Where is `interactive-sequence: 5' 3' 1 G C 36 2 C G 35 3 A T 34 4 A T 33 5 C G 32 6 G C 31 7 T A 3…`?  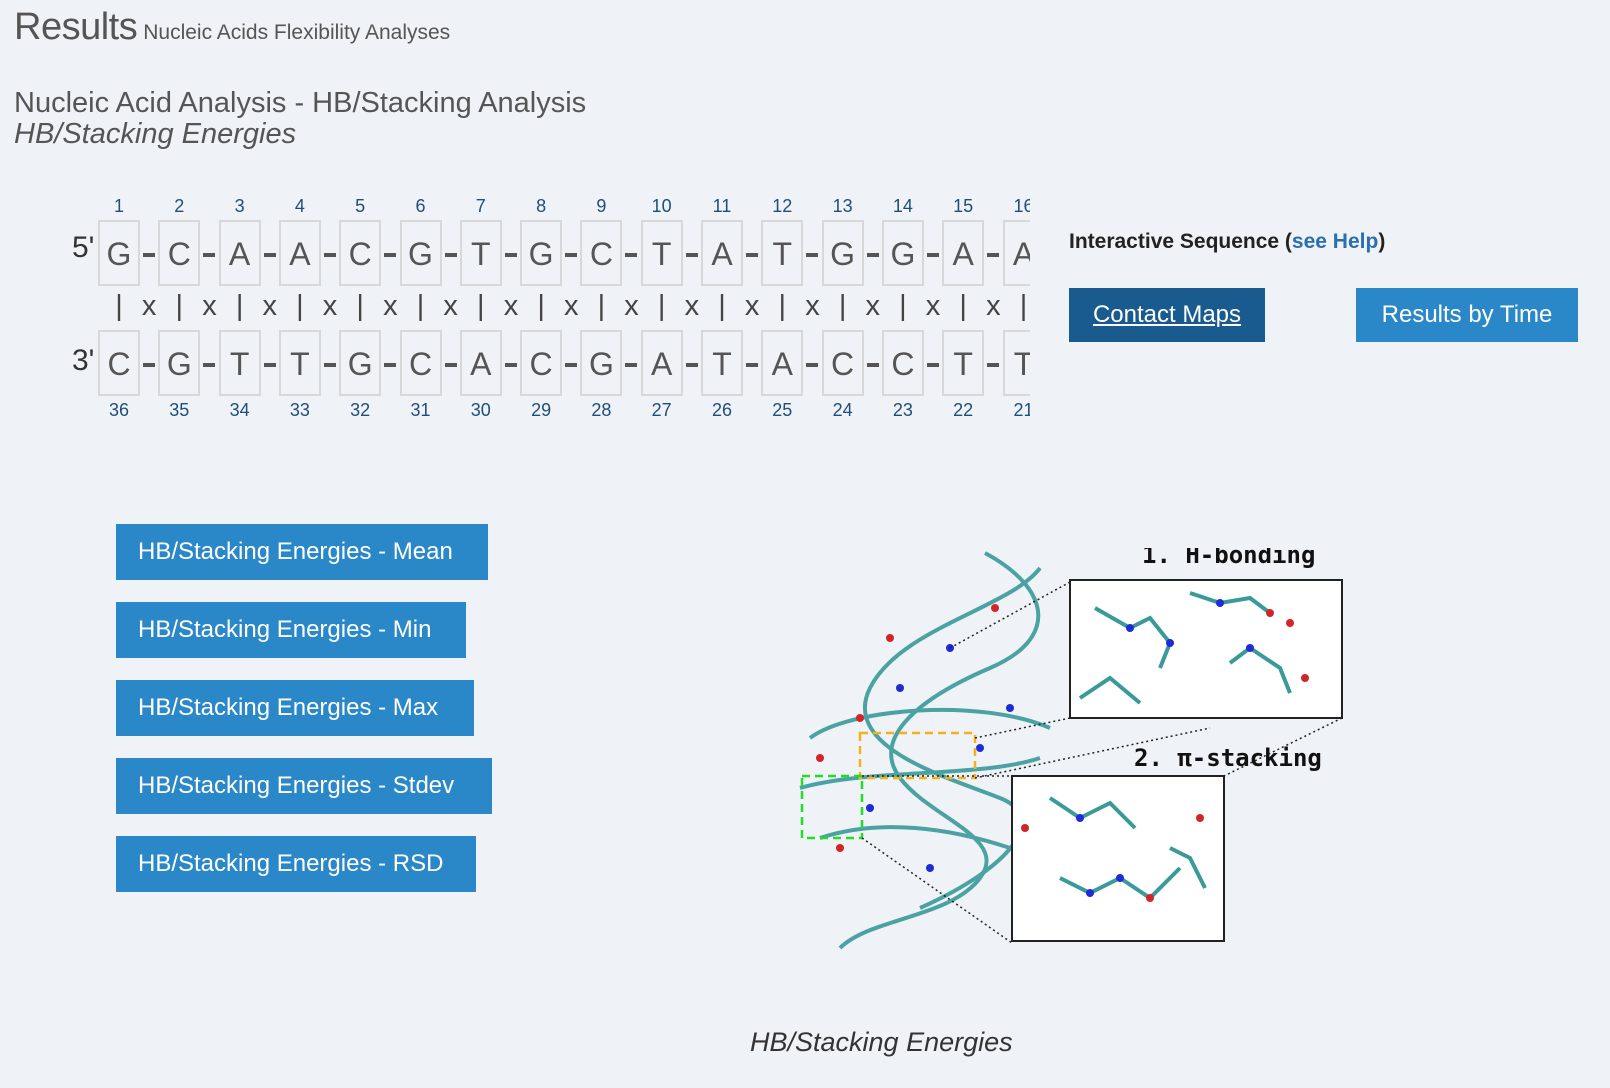
interactive-sequence: 5' 3' 1 G C 36 2 C G 35 3 A T 34 4 A T 33 5 C G 32 6 G C 31 7 T A 3… is located at coordinates (550, 311).